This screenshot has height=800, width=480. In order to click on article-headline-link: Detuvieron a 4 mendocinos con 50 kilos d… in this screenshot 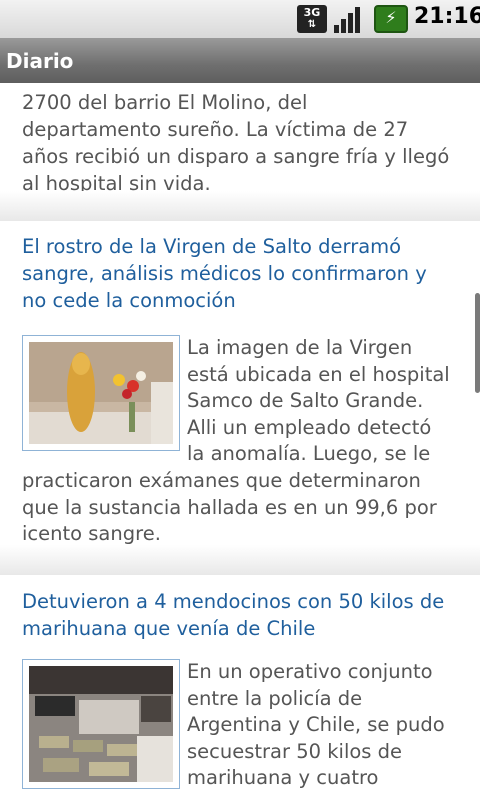, I will do `click(237, 615)`.